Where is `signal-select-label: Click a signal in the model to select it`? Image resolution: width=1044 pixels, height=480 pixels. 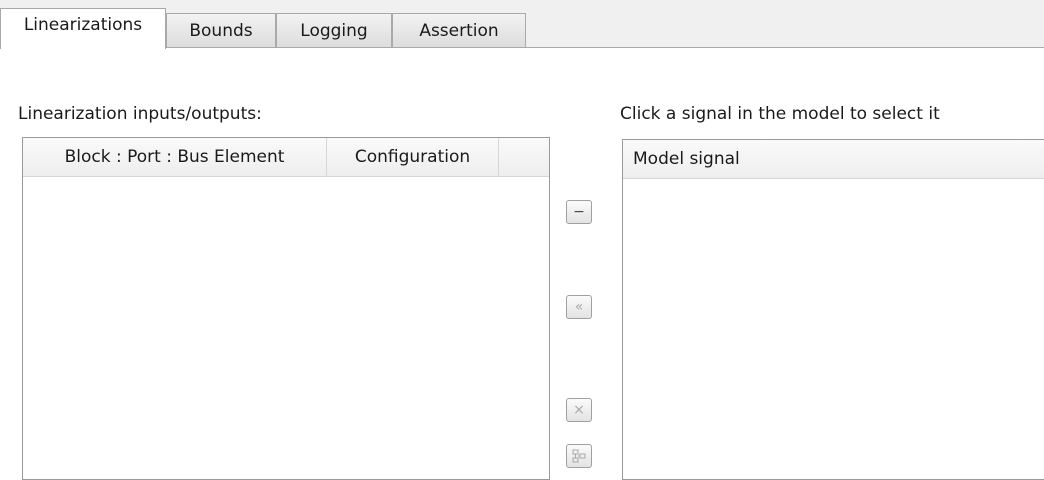
signal-select-label: Click a signal in the model to select it is located at coordinates (780, 114).